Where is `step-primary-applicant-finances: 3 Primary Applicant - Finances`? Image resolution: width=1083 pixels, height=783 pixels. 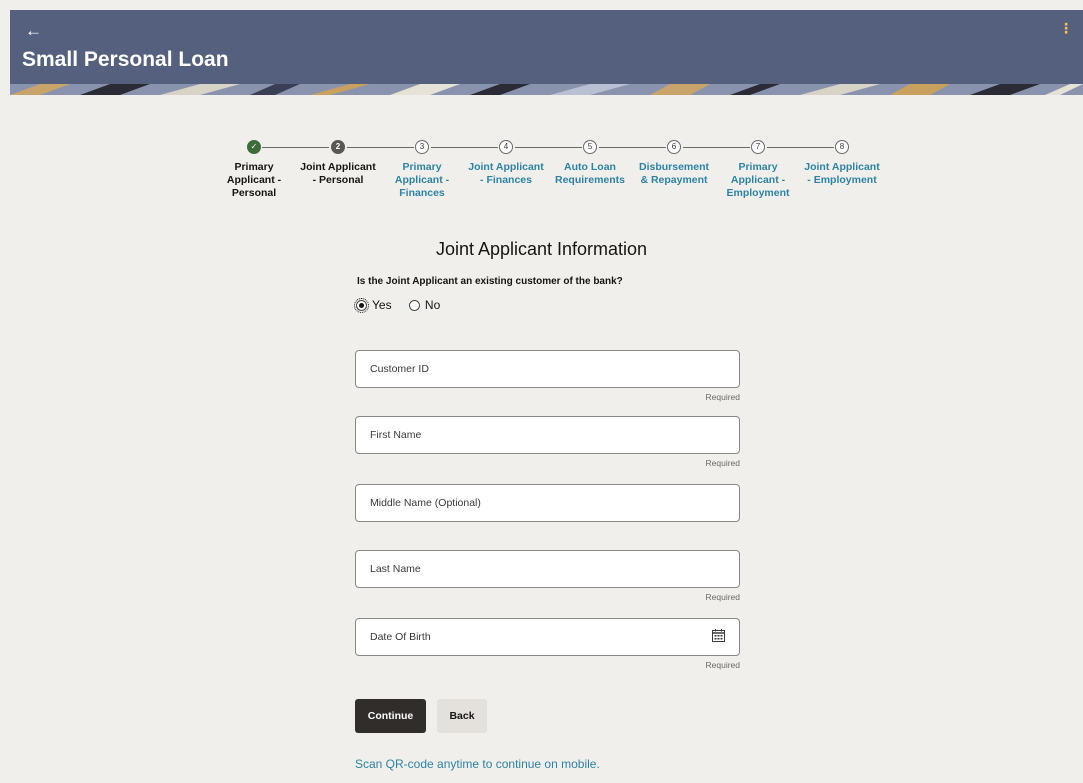 step-primary-applicant-finances: 3 Primary Applicant - Finances is located at coordinates (422, 170).